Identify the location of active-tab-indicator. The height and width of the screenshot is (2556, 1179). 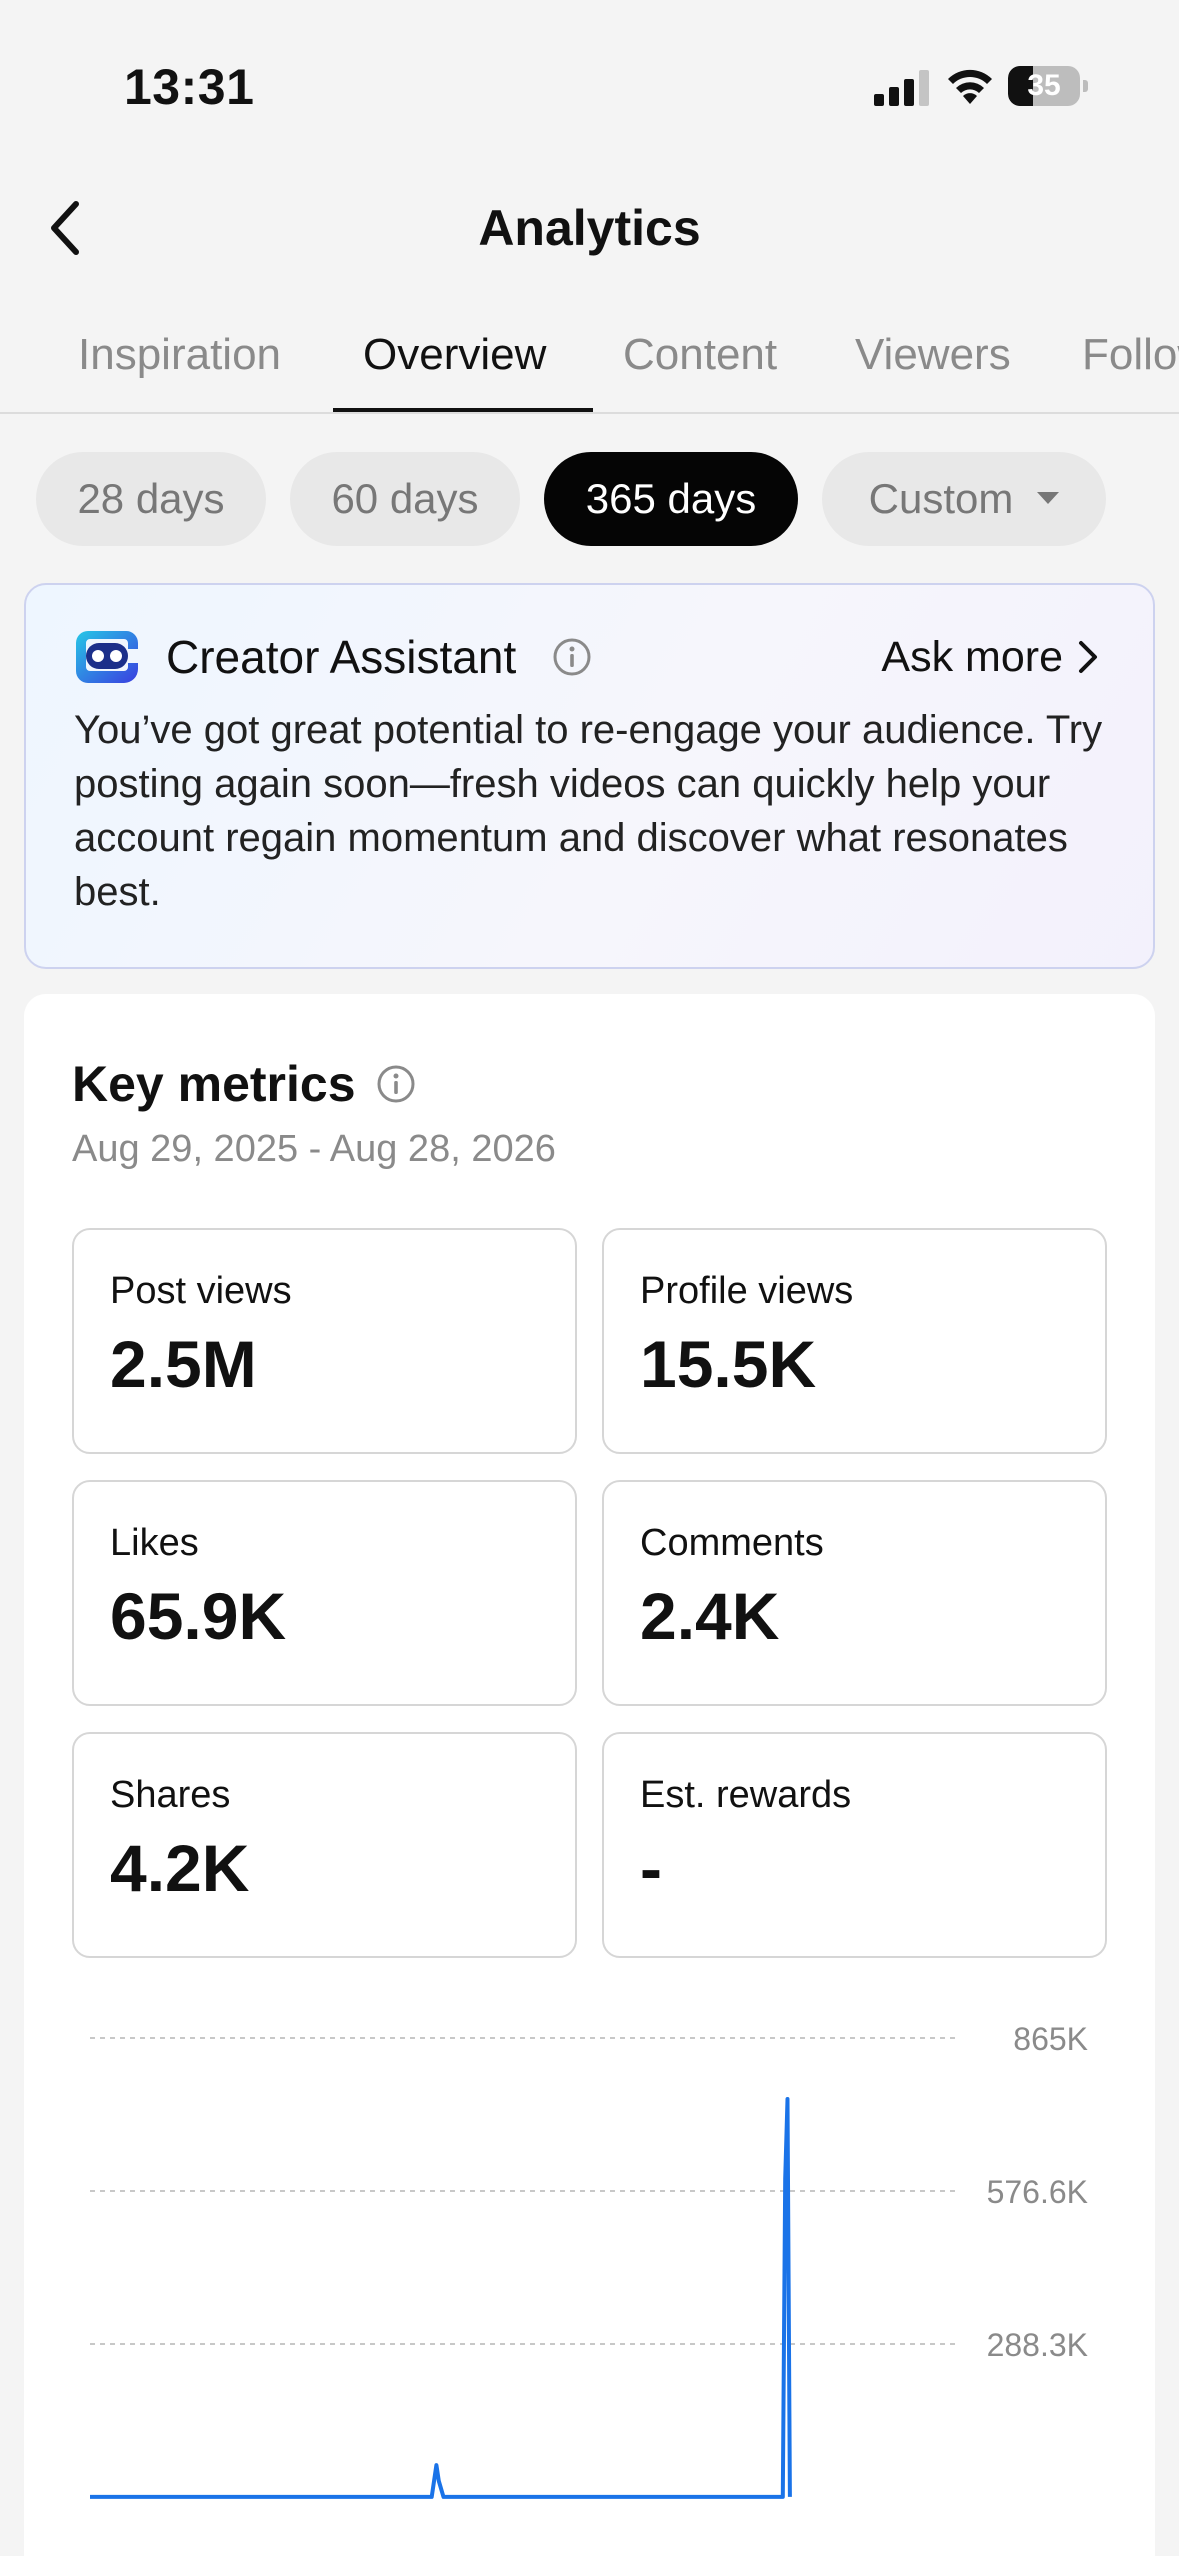
(463, 410).